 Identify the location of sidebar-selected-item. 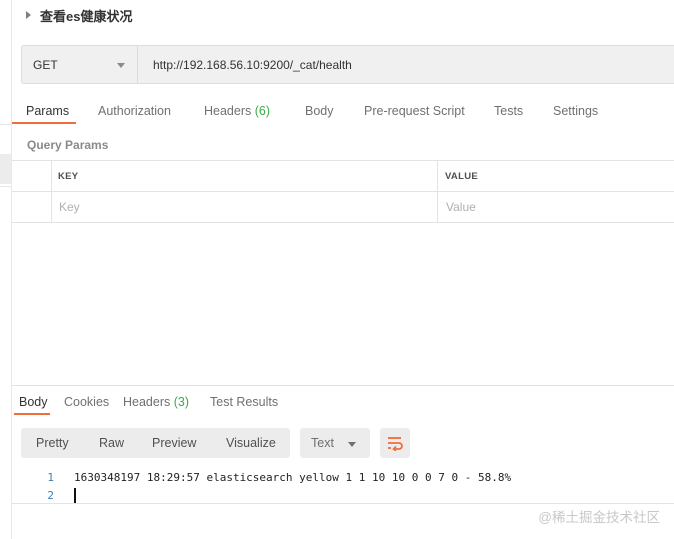
(5, 169).